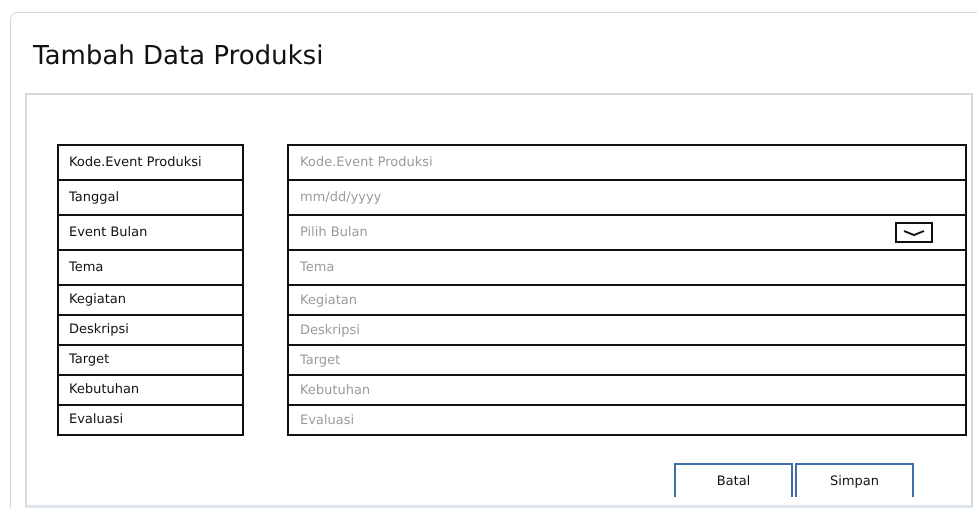 The height and width of the screenshot is (508, 977). What do you see at coordinates (150, 330) in the screenshot?
I see `field-label: Deskripsi` at bounding box center [150, 330].